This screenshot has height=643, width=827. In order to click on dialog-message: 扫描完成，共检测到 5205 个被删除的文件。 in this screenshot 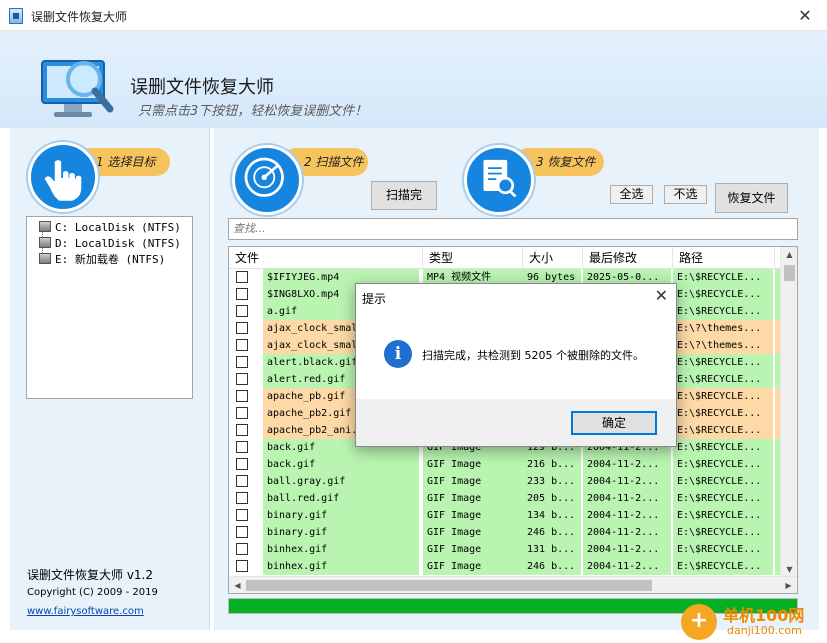, I will do `click(533, 355)`.